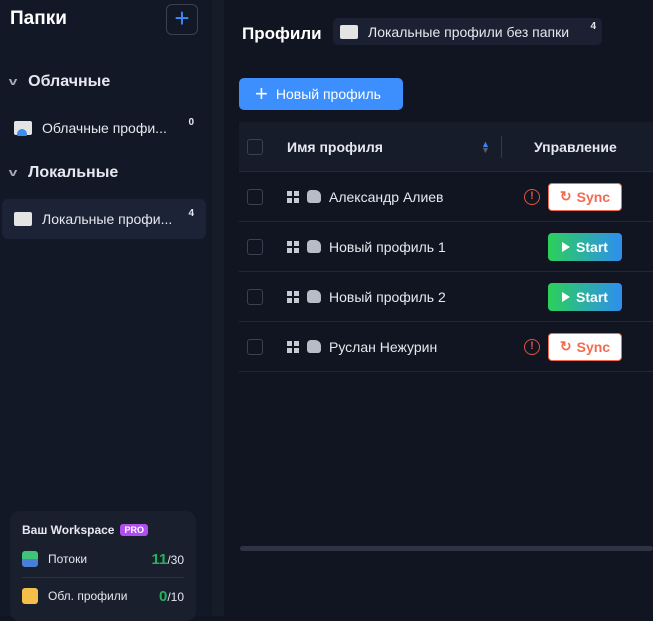 The image size is (653, 621). What do you see at coordinates (386, 197) in the screenshot?
I see `profile-name: Александр Алиев` at bounding box center [386, 197].